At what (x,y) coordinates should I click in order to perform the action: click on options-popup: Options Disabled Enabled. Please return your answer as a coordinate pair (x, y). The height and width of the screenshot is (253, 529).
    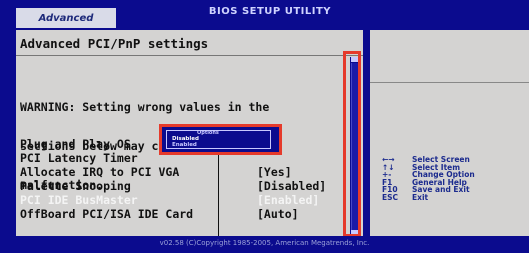
    Looking at the image, I should click on (220, 139).